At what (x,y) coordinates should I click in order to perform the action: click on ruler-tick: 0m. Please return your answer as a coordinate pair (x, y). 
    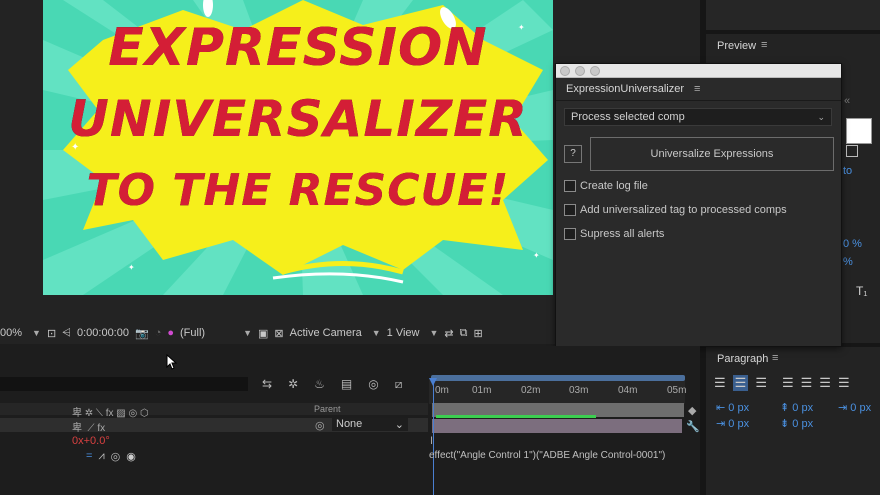
    Looking at the image, I should click on (442, 390).